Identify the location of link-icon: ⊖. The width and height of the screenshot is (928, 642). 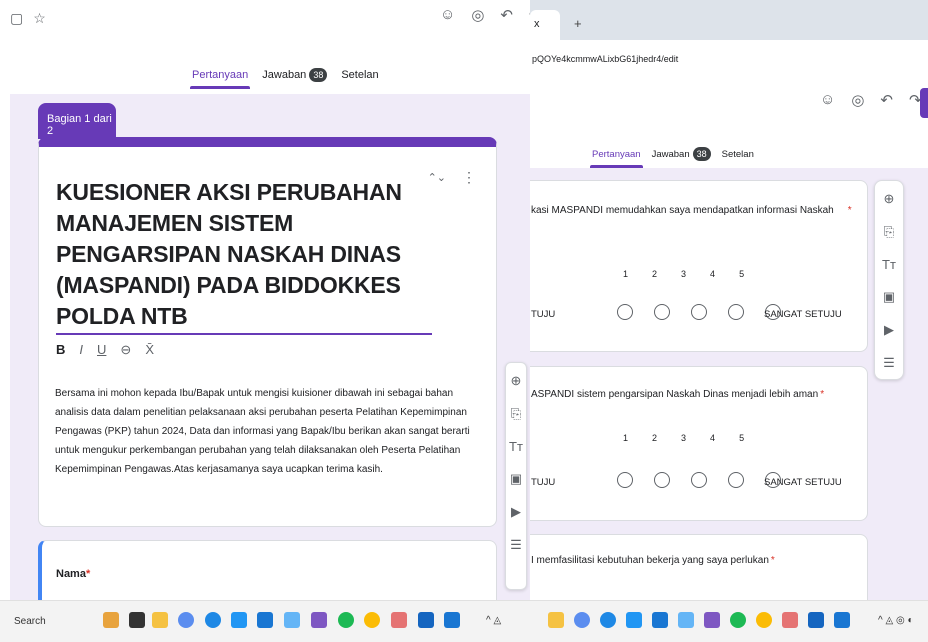
(125, 350).